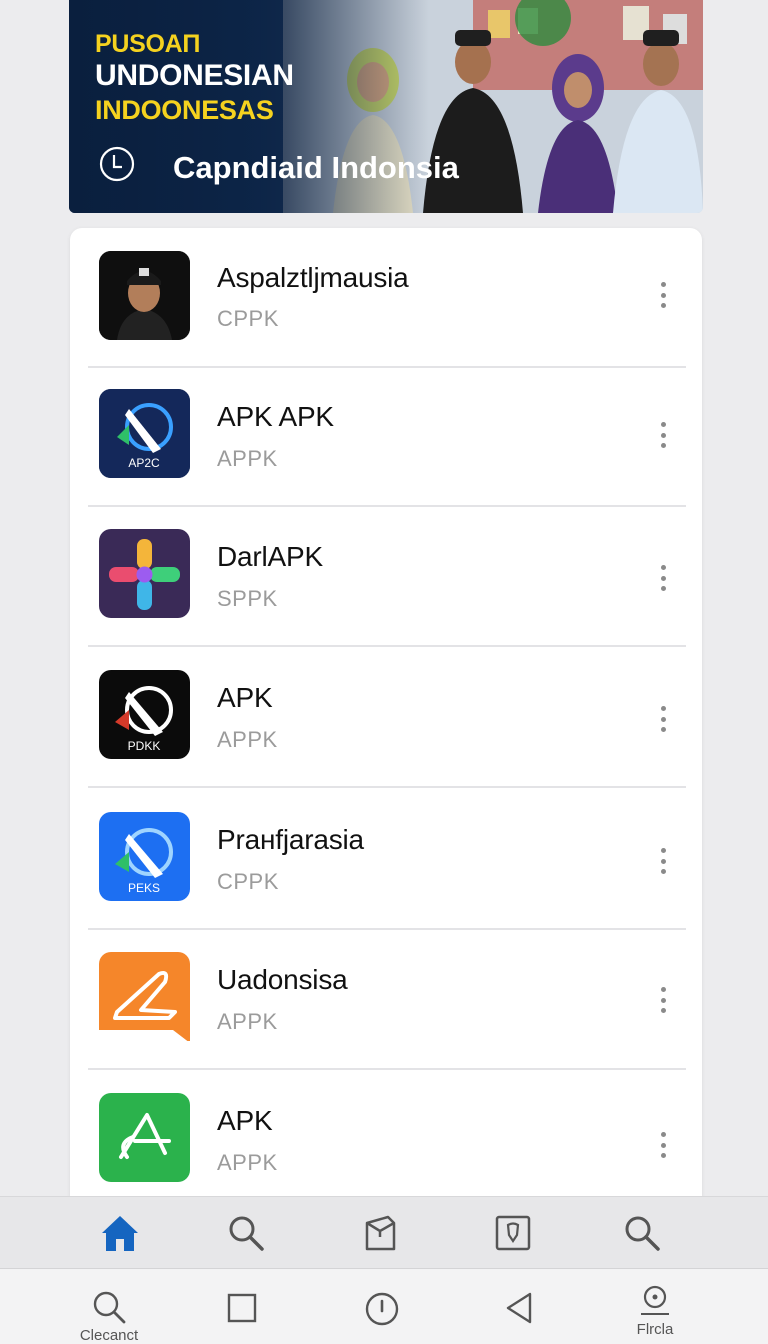 Image resolution: width=768 pixels, height=1344 pixels. What do you see at coordinates (144, 295) in the screenshot?
I see `person-avatar-icon` at bounding box center [144, 295].